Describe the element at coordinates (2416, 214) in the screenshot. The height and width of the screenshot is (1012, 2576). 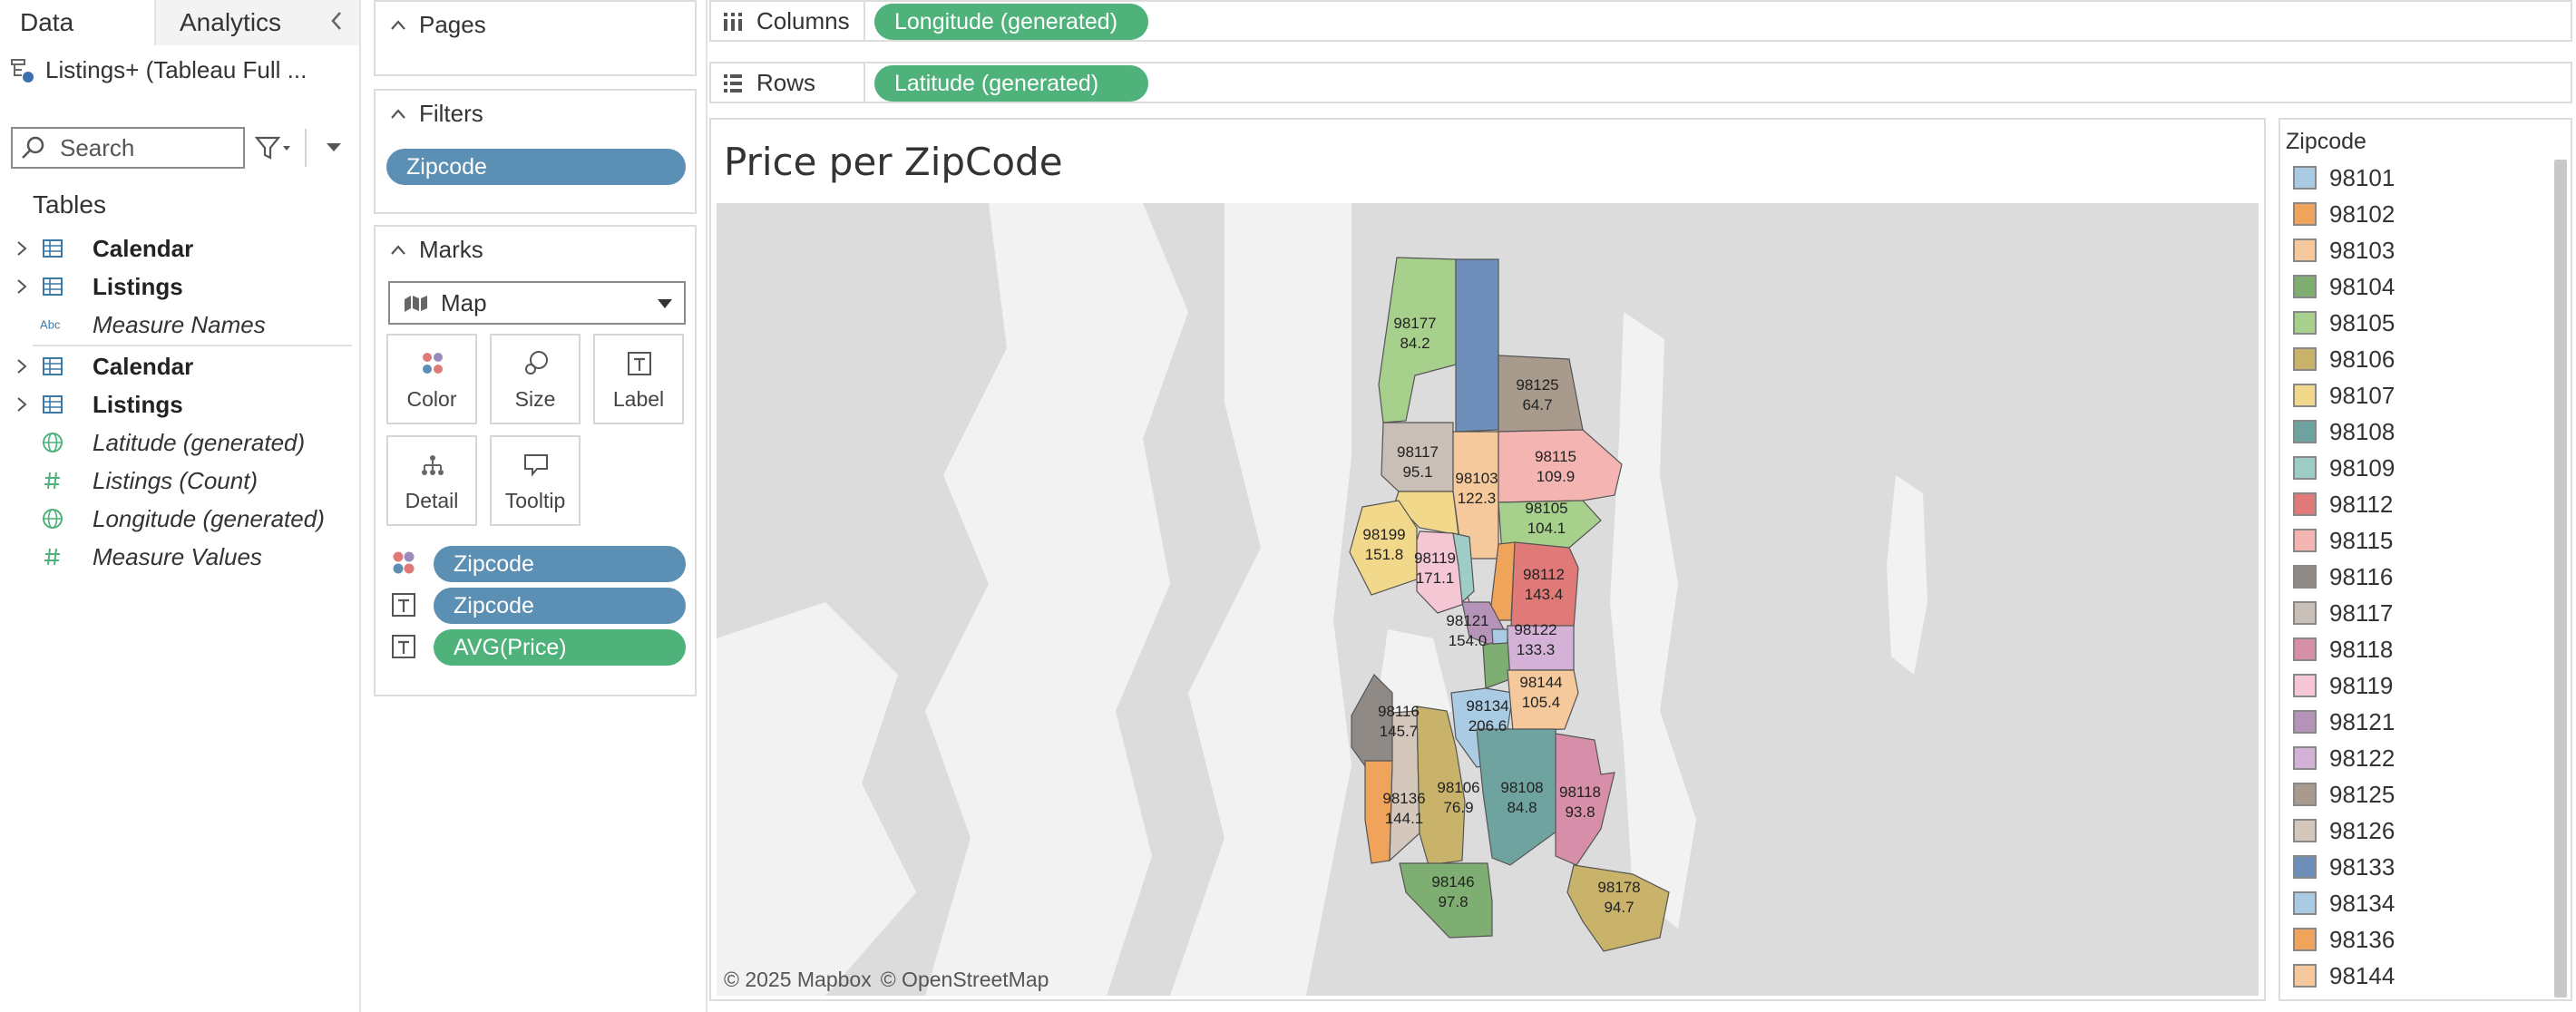
I see `legend-item: 98102` at that location.